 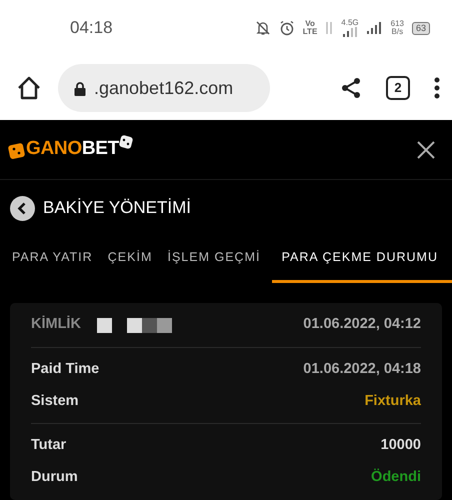 What do you see at coordinates (22, 208) in the screenshot?
I see `back-icon` at bounding box center [22, 208].